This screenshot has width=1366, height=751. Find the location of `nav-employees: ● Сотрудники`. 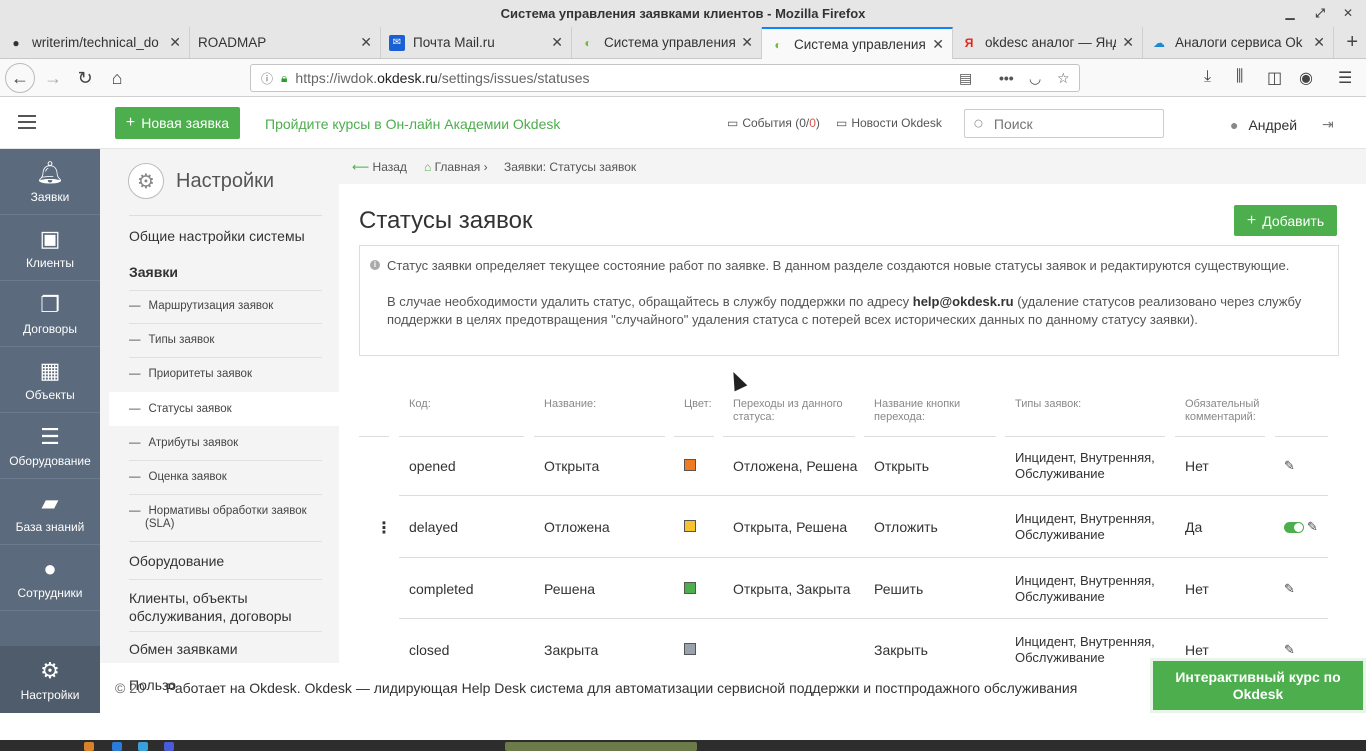

nav-employees: ● Сотрудники is located at coordinates (50, 578).